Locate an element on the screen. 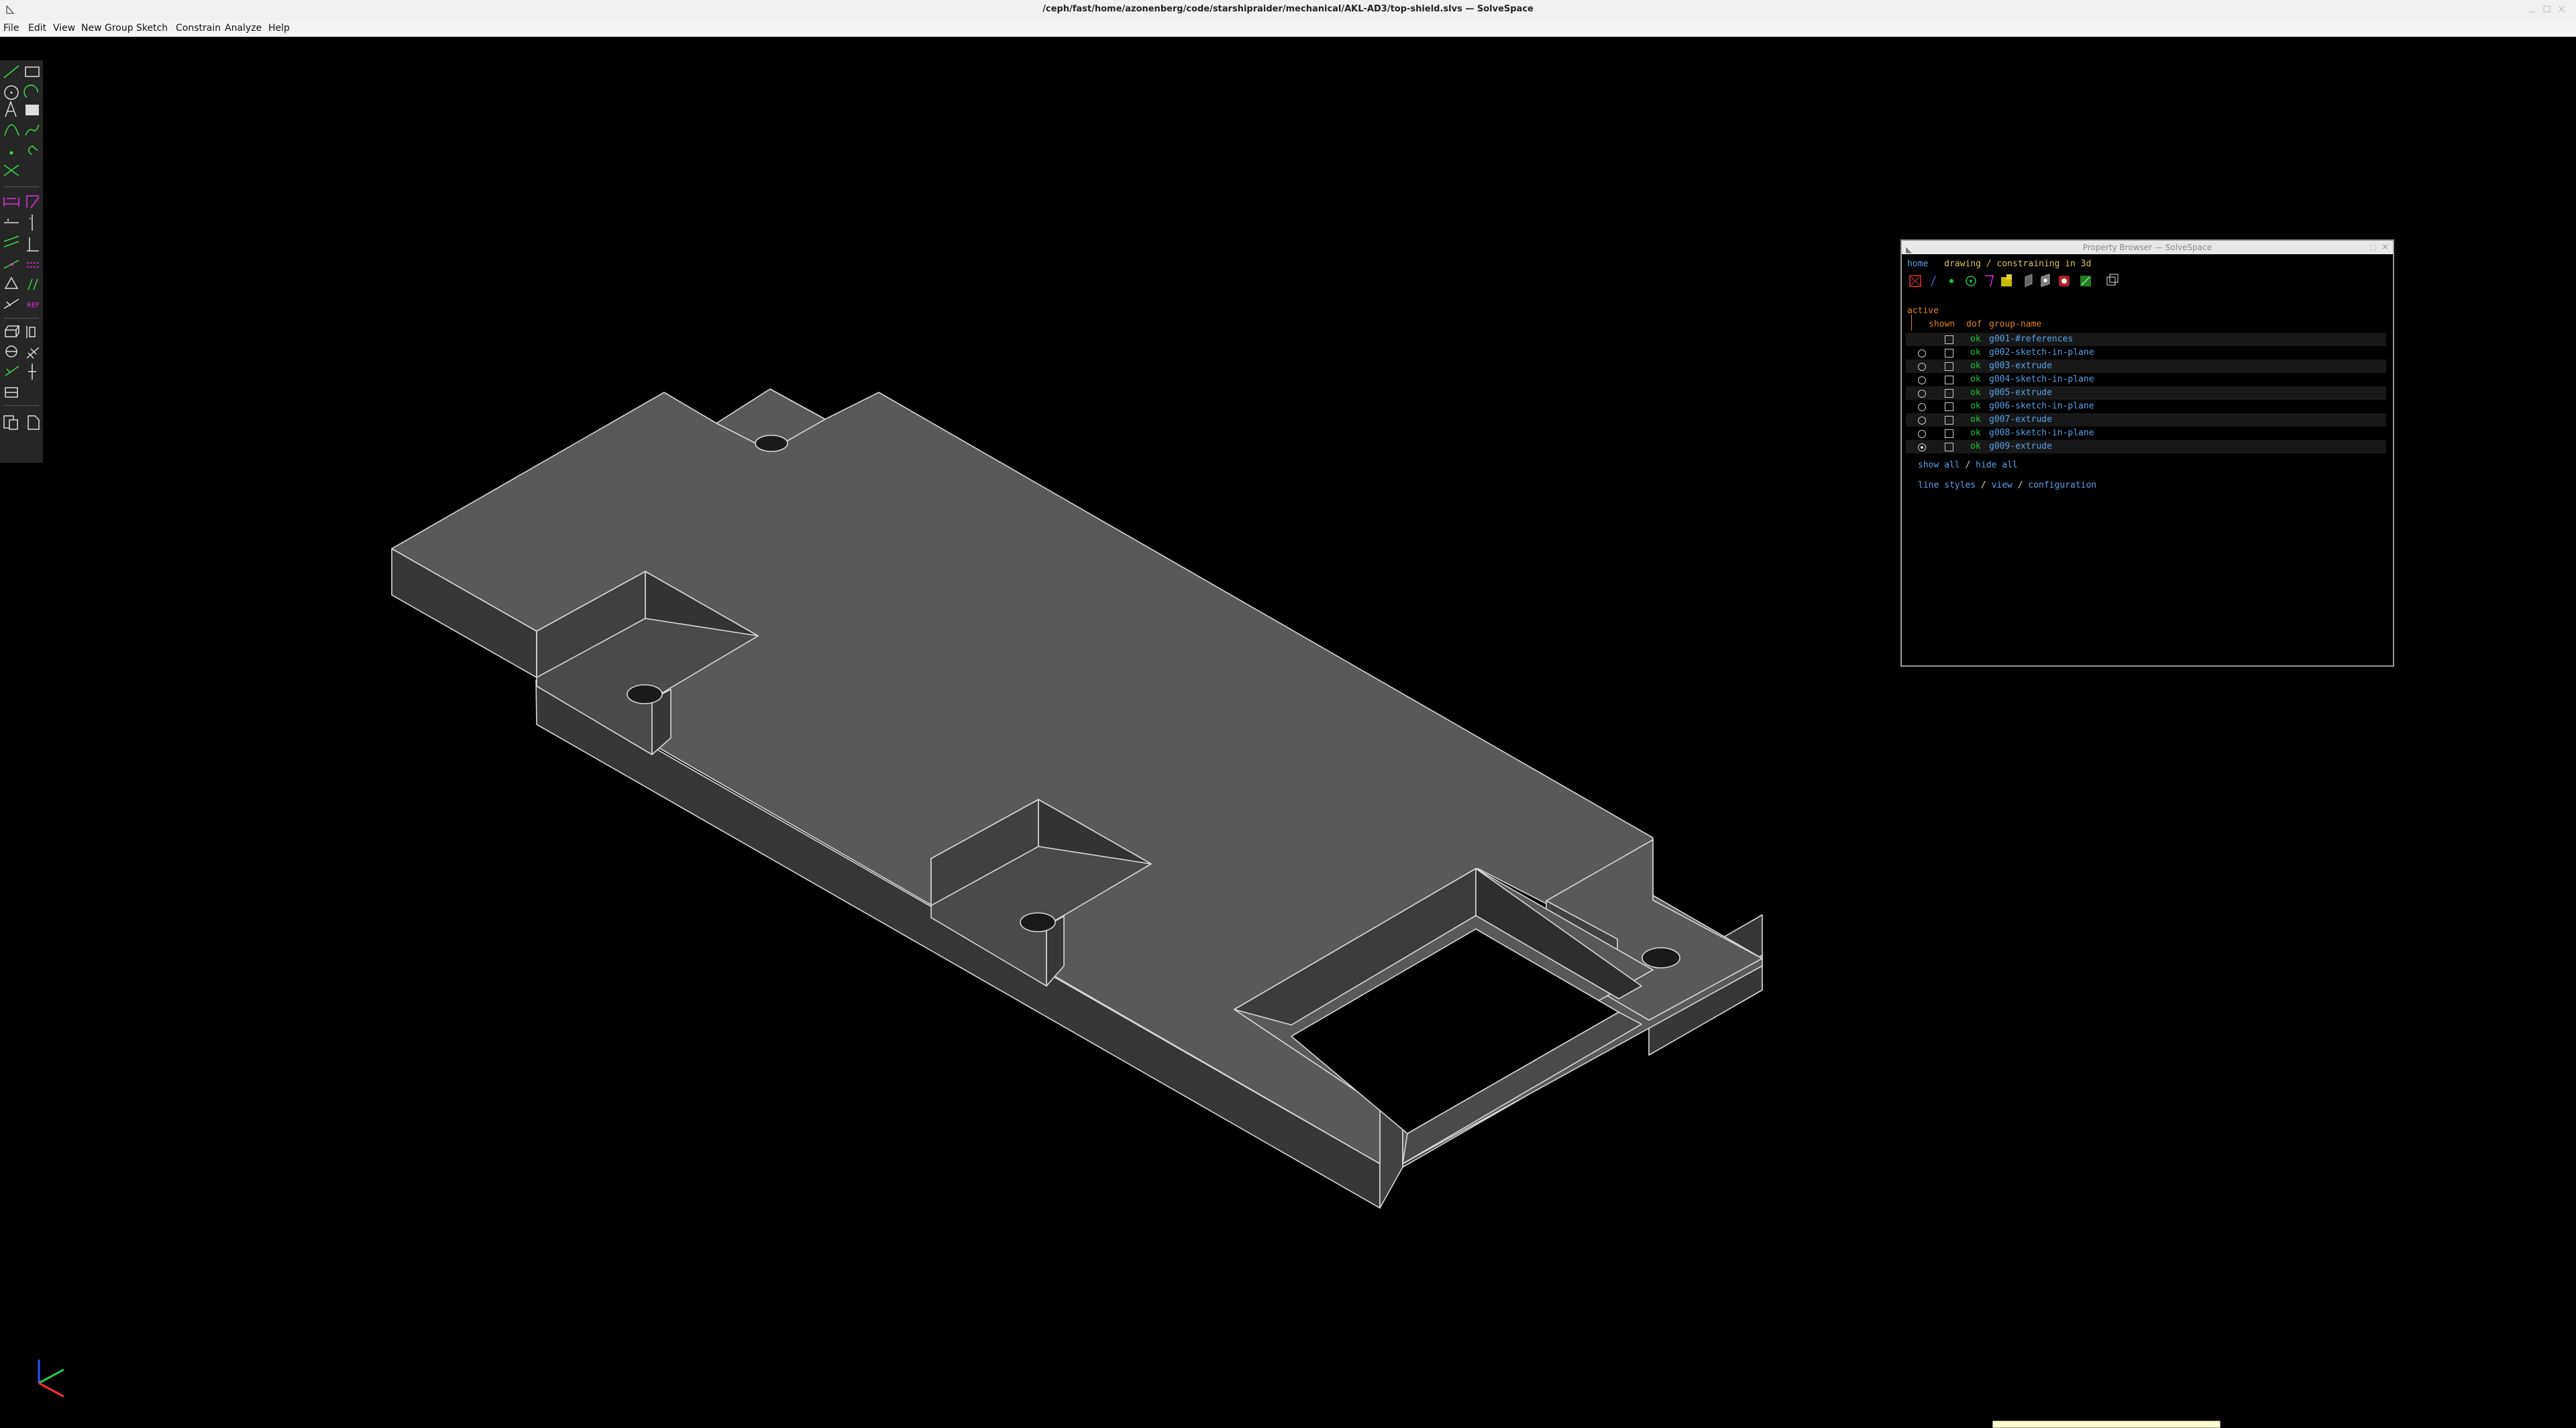  close-icon: × is located at coordinates (2385, 247).